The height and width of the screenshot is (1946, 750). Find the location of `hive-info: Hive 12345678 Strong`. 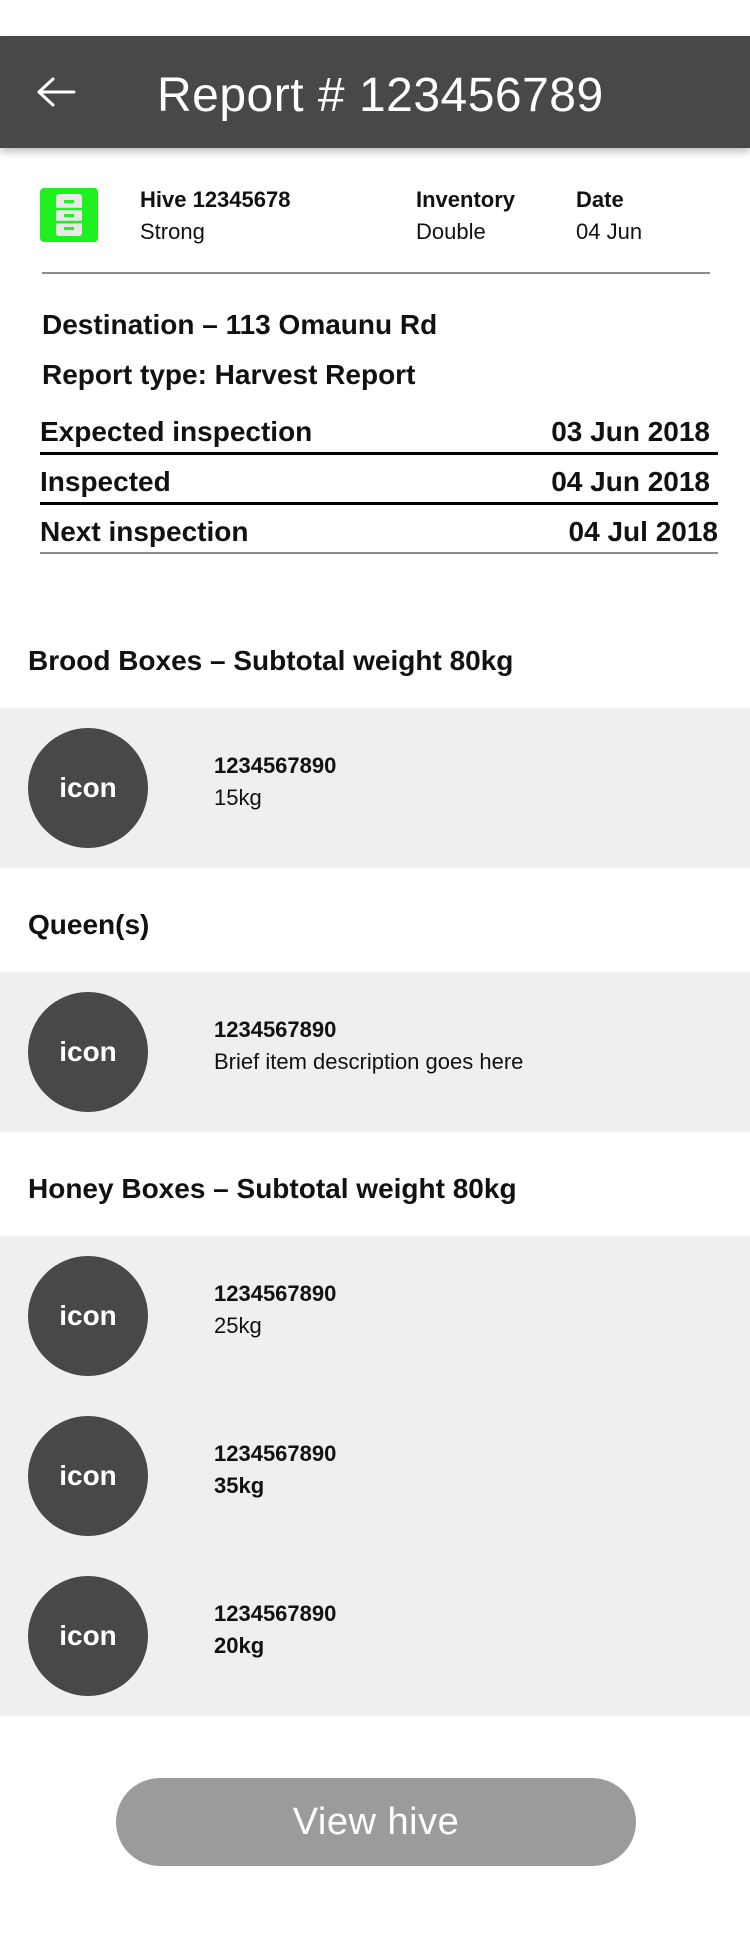

hive-info: Hive 12345678 Strong is located at coordinates (215, 216).